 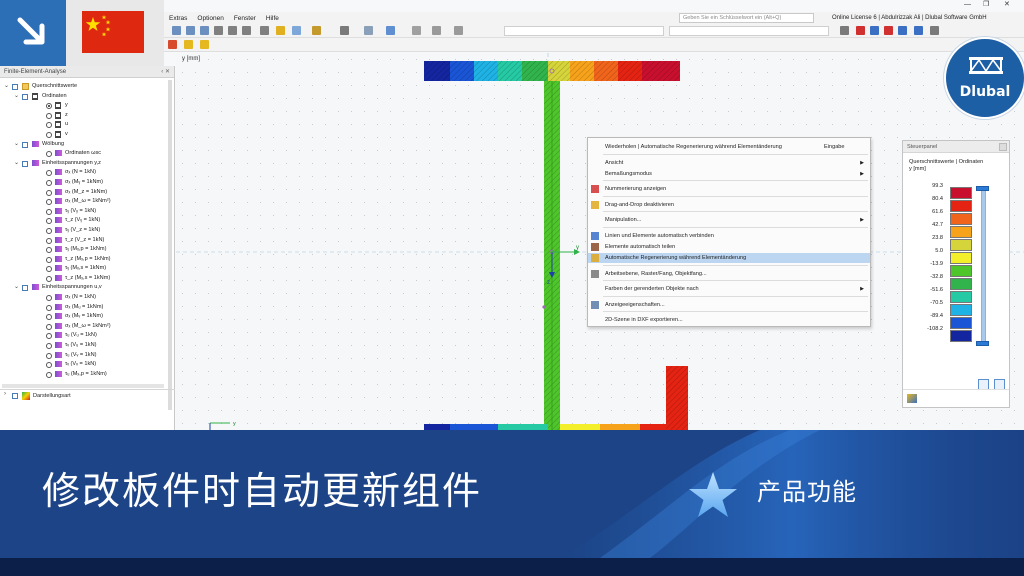 I want to click on menu-extras: Extras, so click(x=178, y=18).